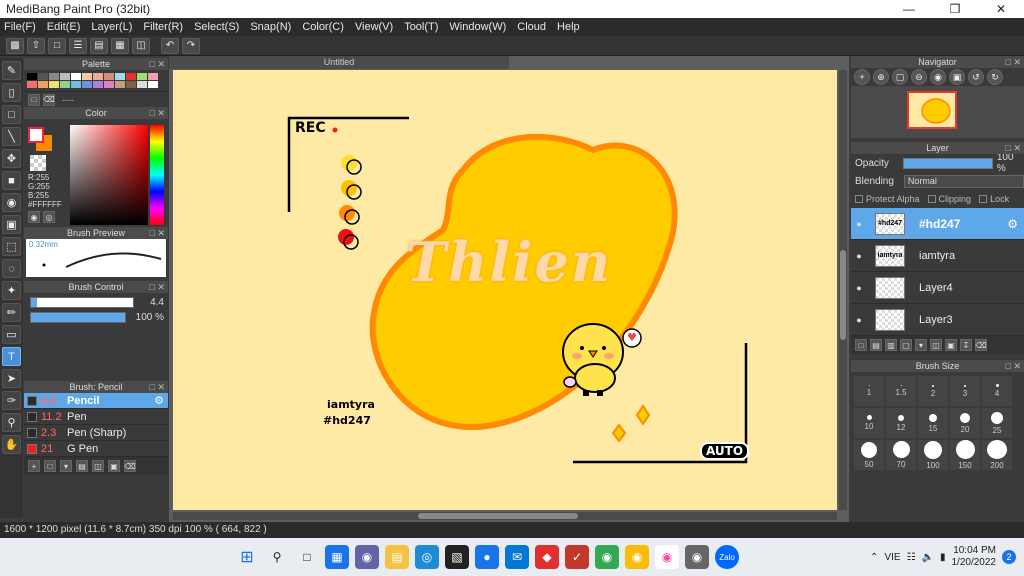 The image size is (1024, 576). What do you see at coordinates (498, 516) in the screenshot?
I see `horizontal-scroll-thumb` at bounding box center [498, 516].